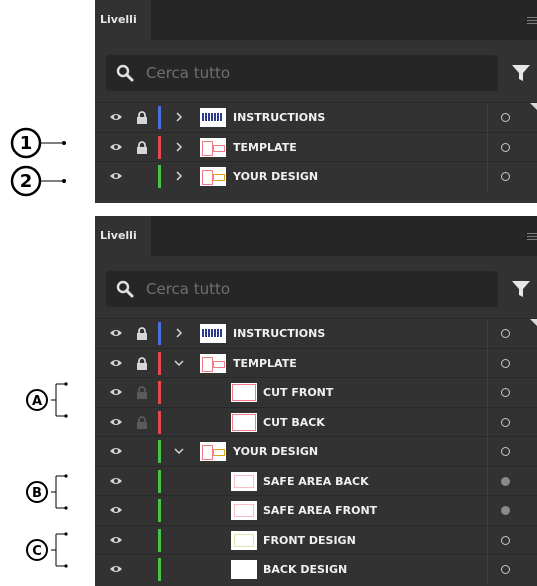 Image resolution: width=537 pixels, height=586 pixels. I want to click on layer-row: SAFE AREA FRONT, so click(316, 510).